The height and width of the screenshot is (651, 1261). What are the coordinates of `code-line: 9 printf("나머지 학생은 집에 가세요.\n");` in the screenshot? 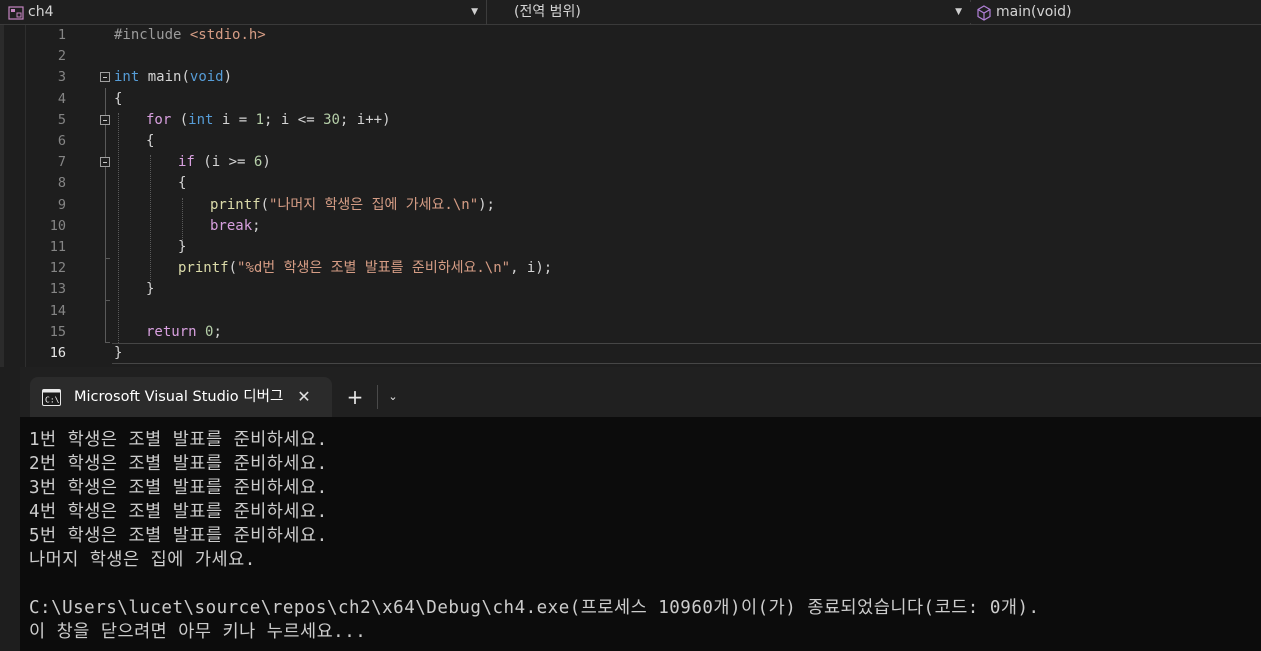 It's located at (630, 205).